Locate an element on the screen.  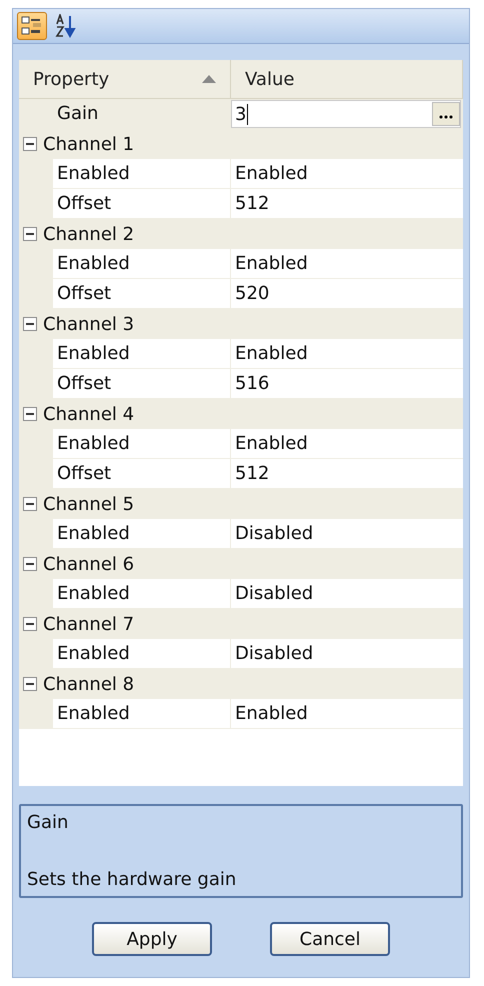
categorized-button is located at coordinates (32, 26).